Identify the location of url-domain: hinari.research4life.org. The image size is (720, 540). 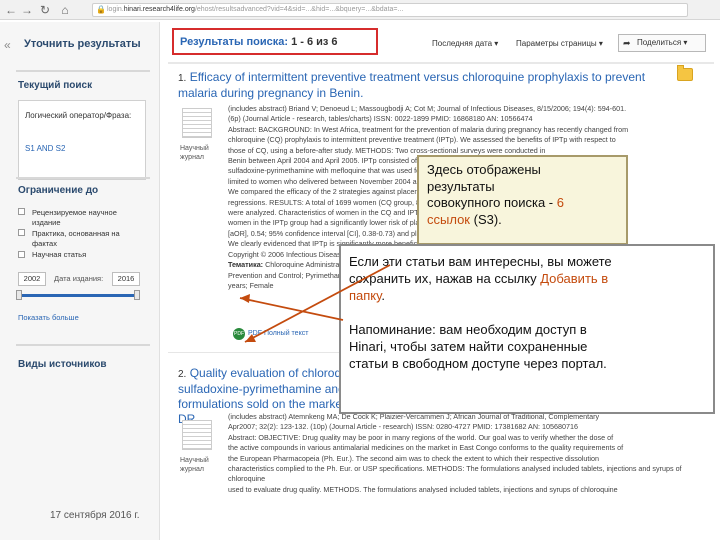
(159, 9).